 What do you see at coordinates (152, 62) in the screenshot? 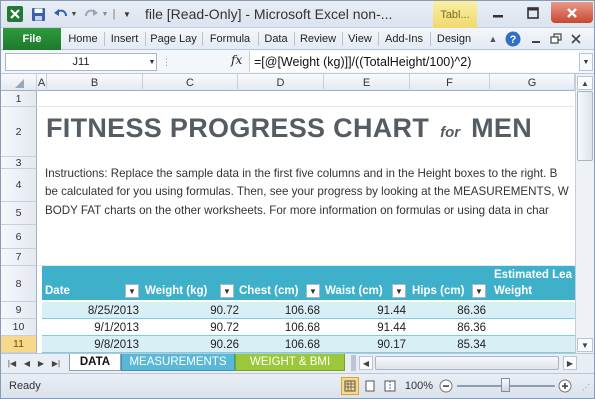
I see `name-box-dropdown-icon: ▼` at bounding box center [152, 62].